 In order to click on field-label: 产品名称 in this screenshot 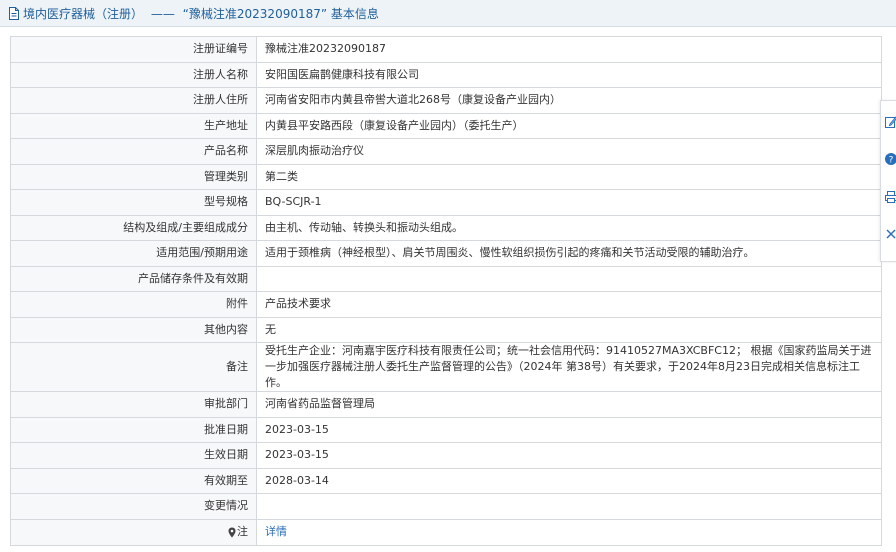, I will do `click(133, 151)`.